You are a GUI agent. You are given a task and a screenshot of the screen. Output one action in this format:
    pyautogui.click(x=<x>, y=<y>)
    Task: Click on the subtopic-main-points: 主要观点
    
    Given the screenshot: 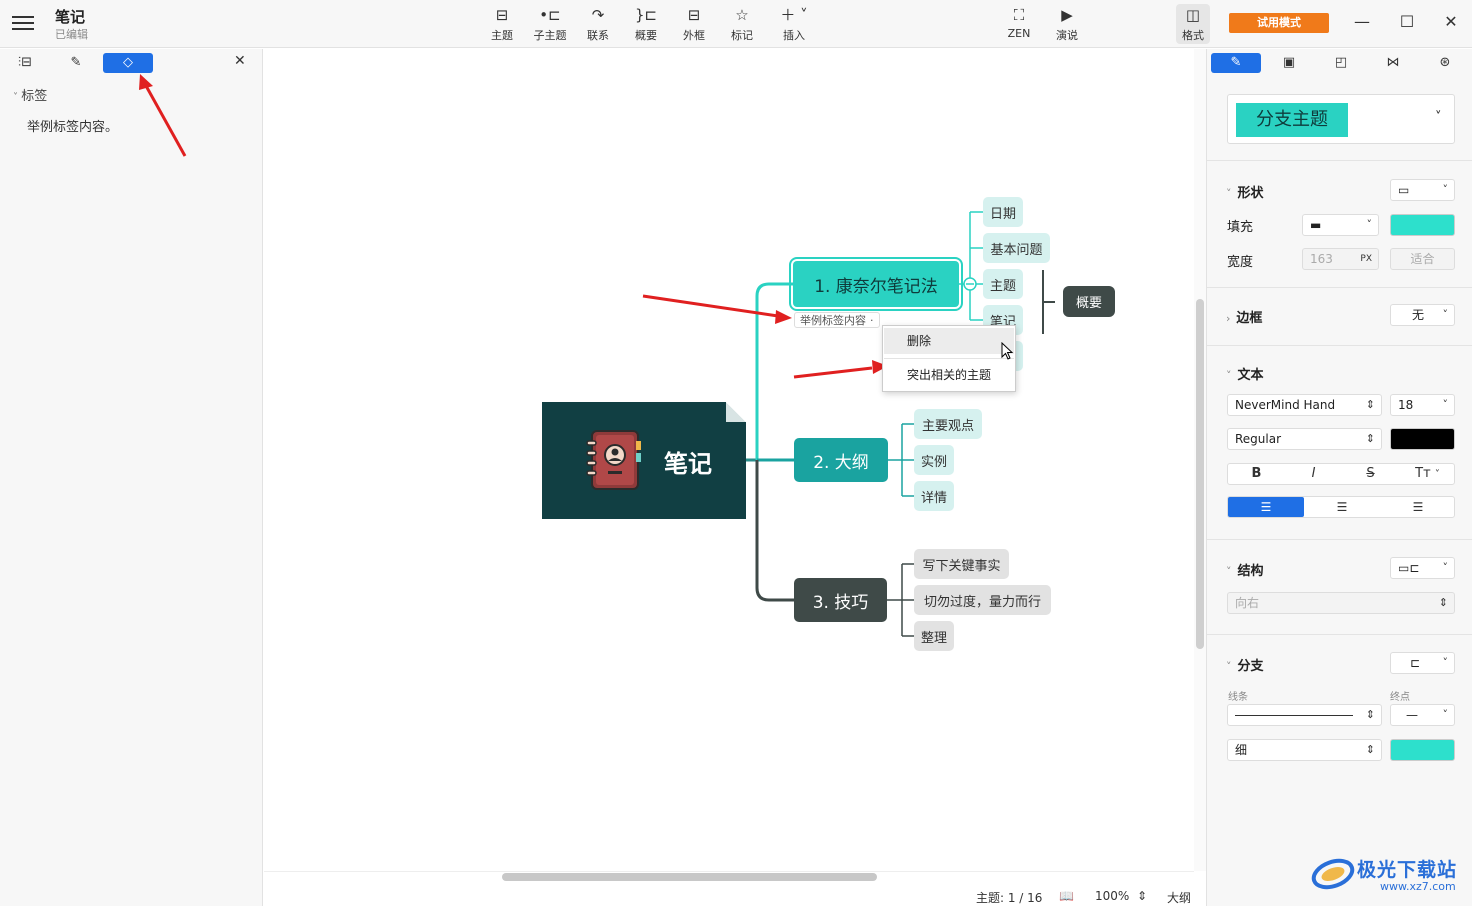 What is the action you would take?
    pyautogui.click(x=948, y=424)
    